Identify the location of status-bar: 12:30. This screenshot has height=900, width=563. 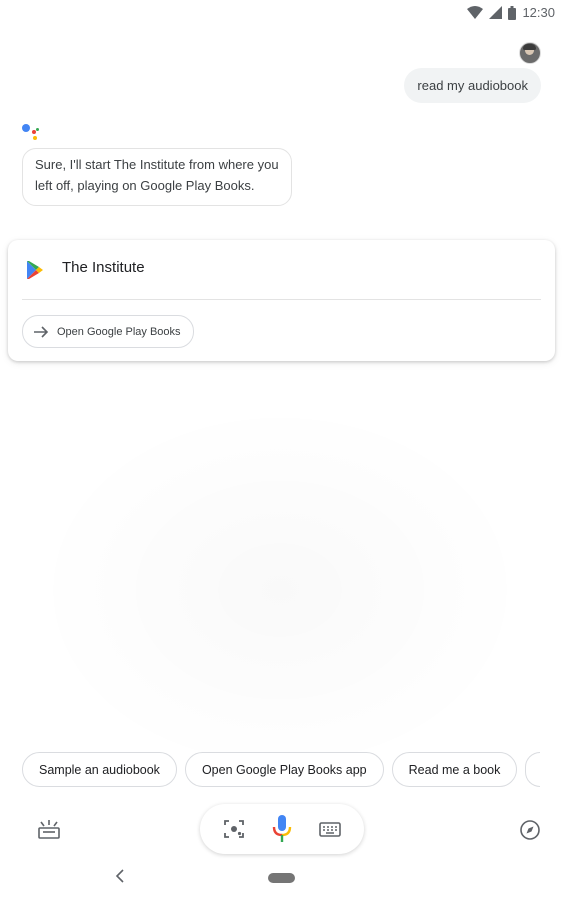
(281, 13).